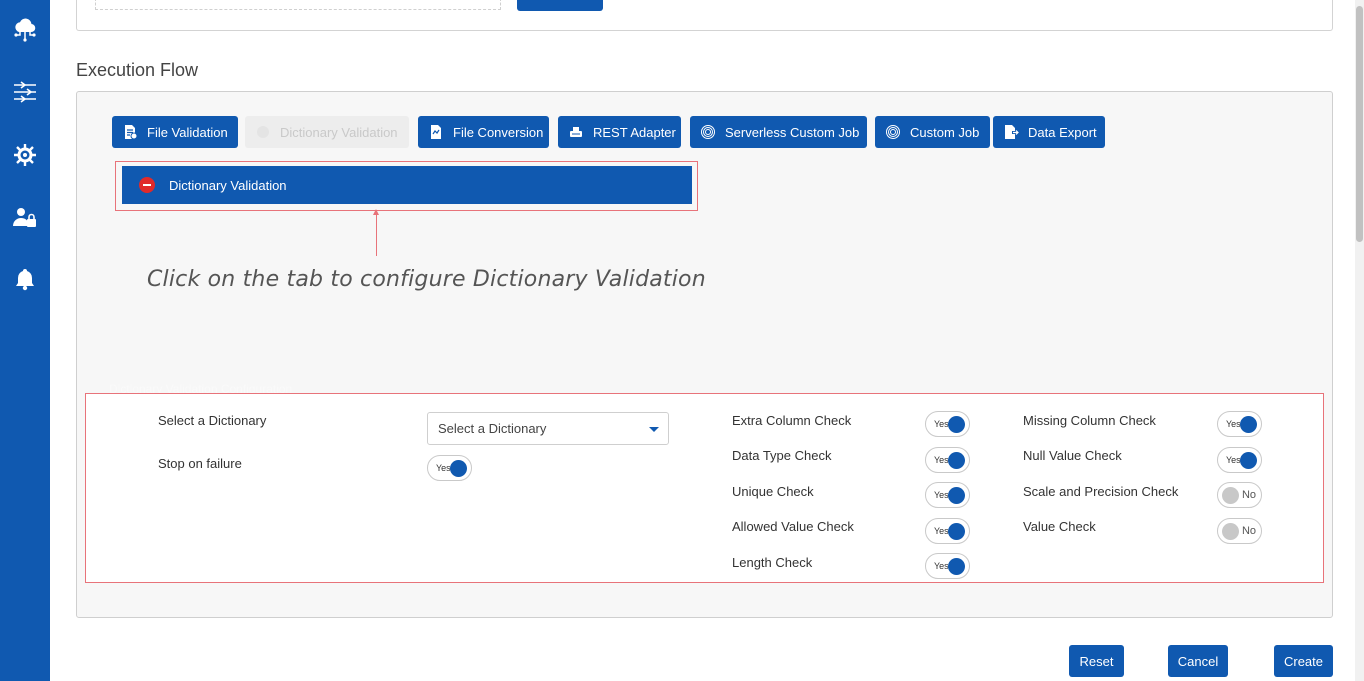  What do you see at coordinates (560, 5) in the screenshot?
I see `upload-button` at bounding box center [560, 5].